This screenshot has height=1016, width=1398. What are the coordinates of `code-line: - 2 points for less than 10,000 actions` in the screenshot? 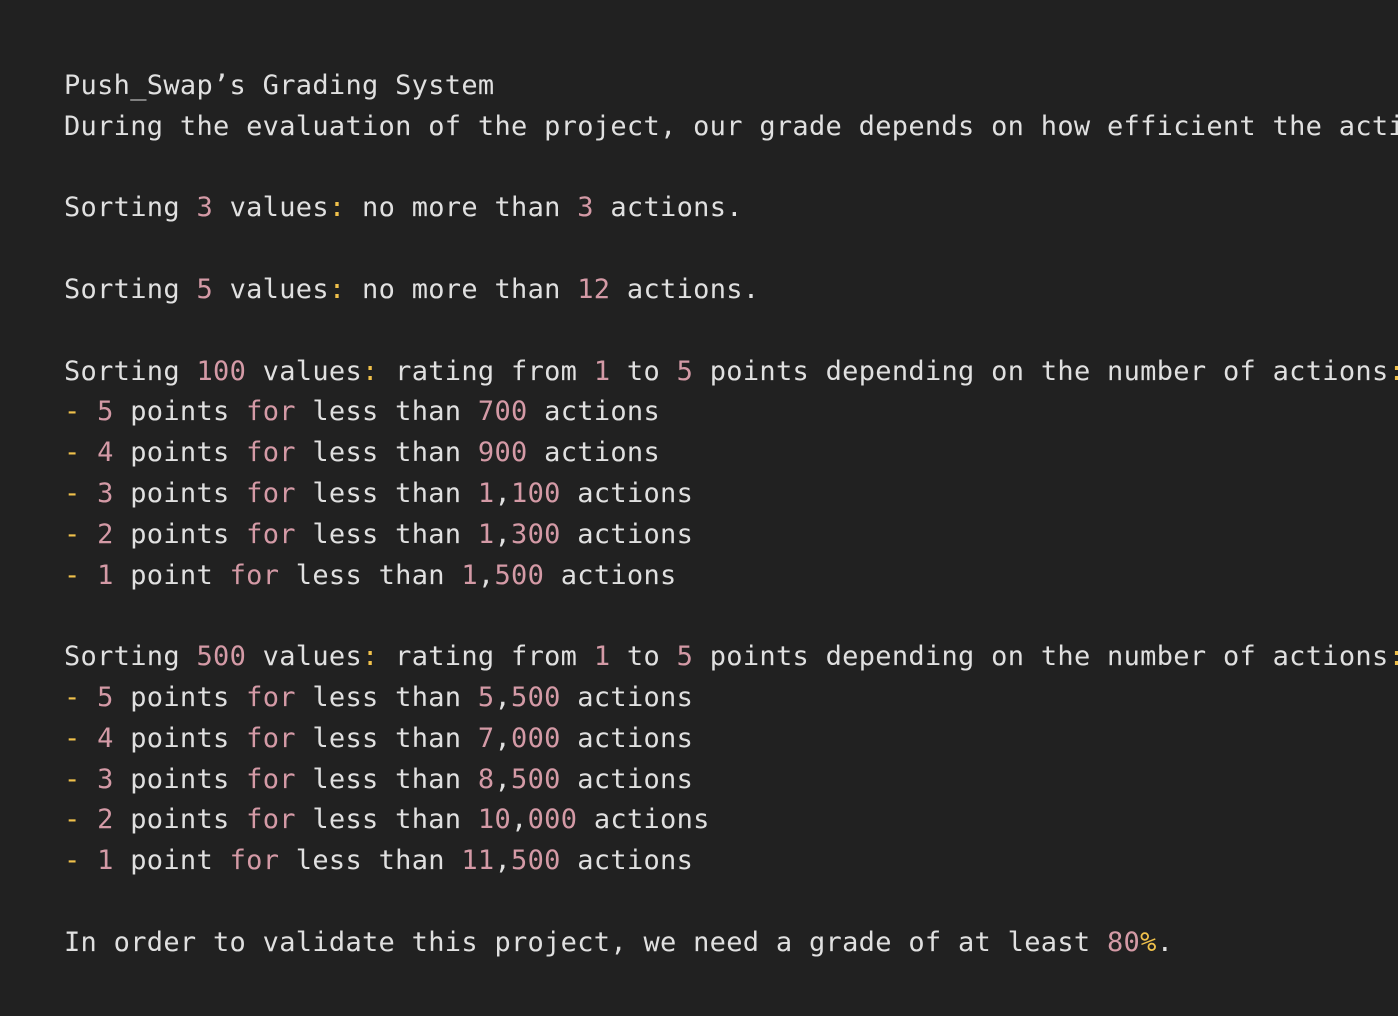 It's located at (731, 820).